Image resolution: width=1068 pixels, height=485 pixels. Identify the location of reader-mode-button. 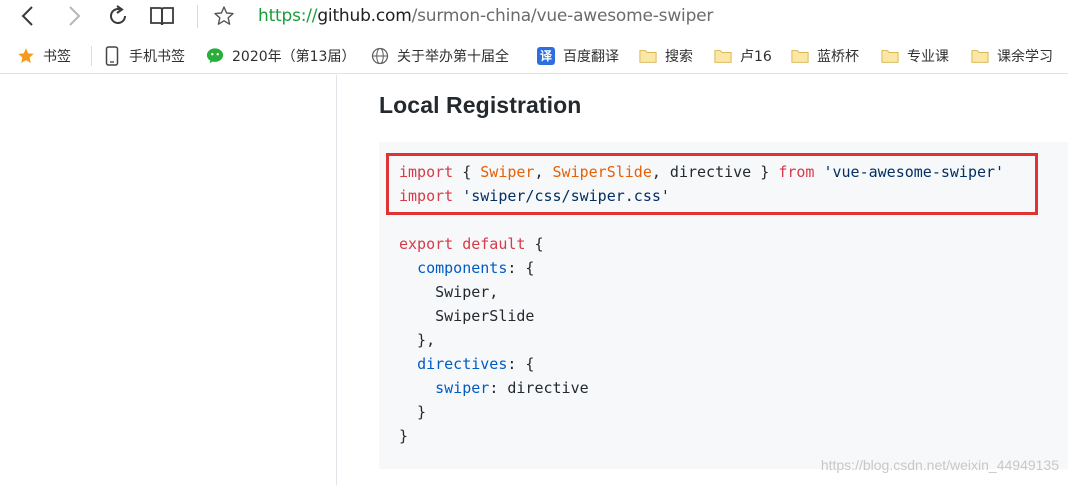
(162, 16).